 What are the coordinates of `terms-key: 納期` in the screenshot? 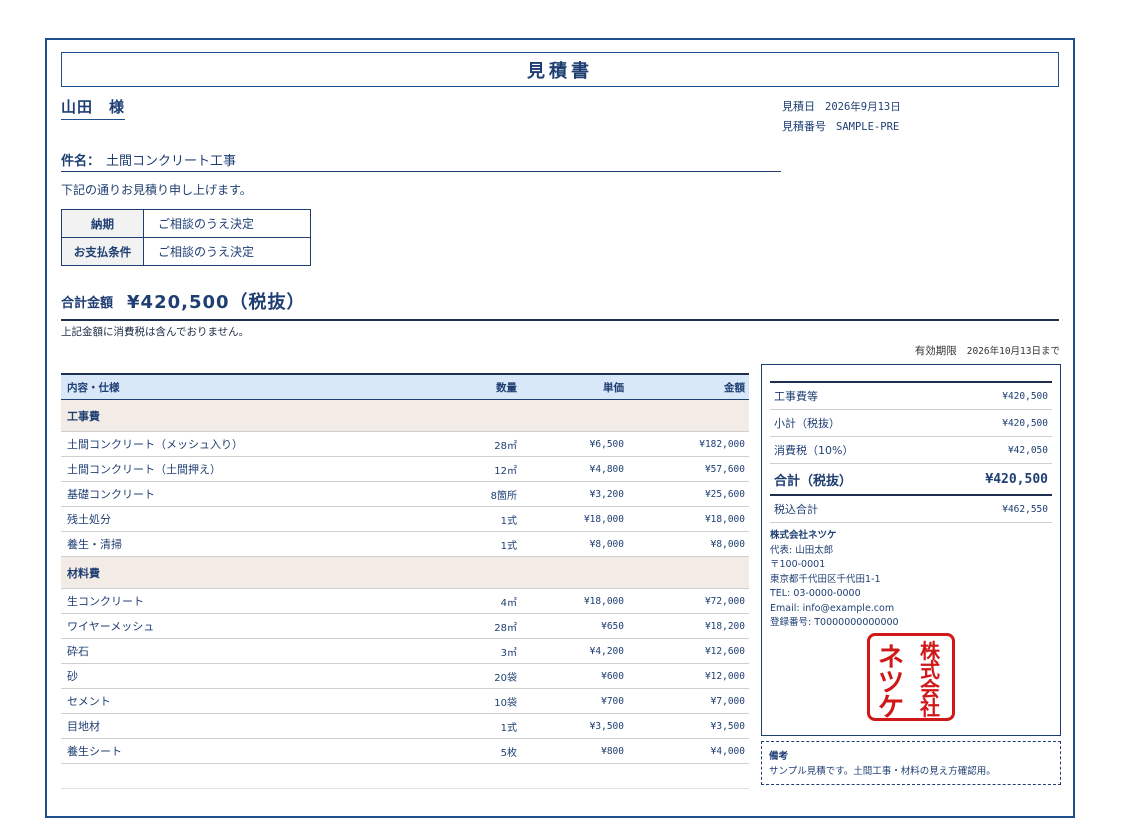 It's located at (102, 223).